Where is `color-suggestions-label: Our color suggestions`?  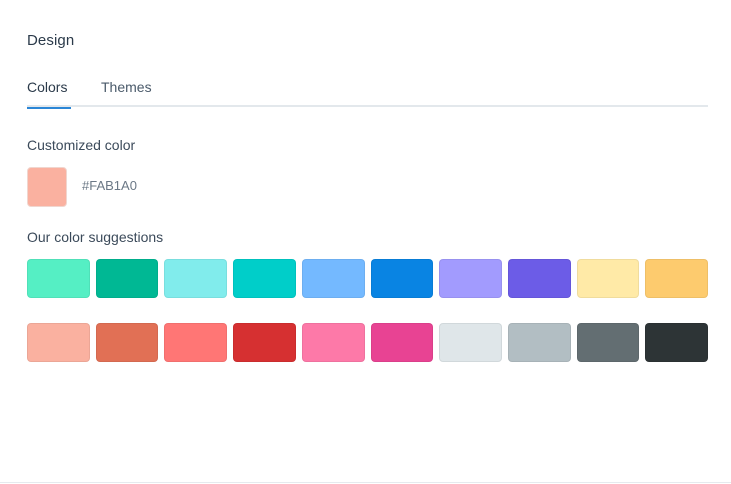 color-suggestions-label: Our color suggestions is located at coordinates (95, 237).